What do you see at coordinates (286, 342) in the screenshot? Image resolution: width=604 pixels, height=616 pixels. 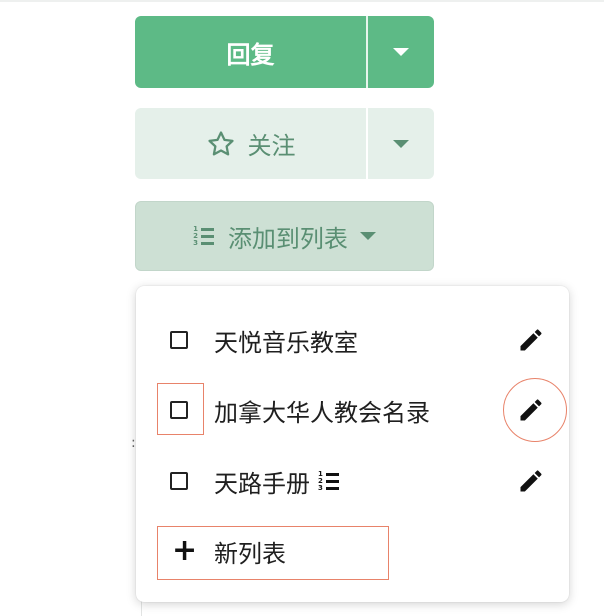 I see `list-item-label: 天悦音乐教室` at bounding box center [286, 342].